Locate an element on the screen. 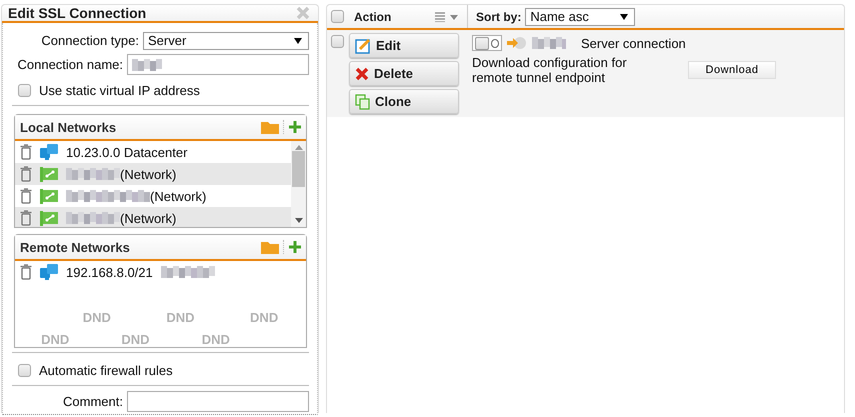 This screenshot has width=855, height=417. field-label: Connection type: is located at coordinates (90, 40).